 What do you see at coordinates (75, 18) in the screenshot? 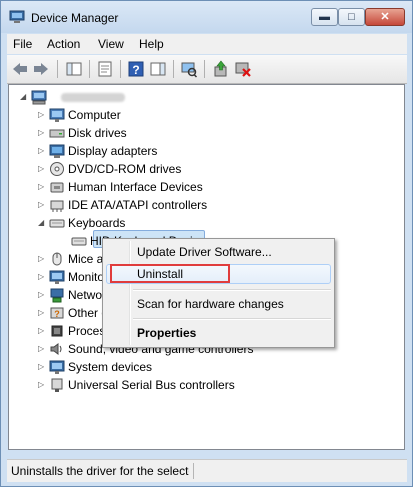
I see `window-title: Device Manager` at bounding box center [75, 18].